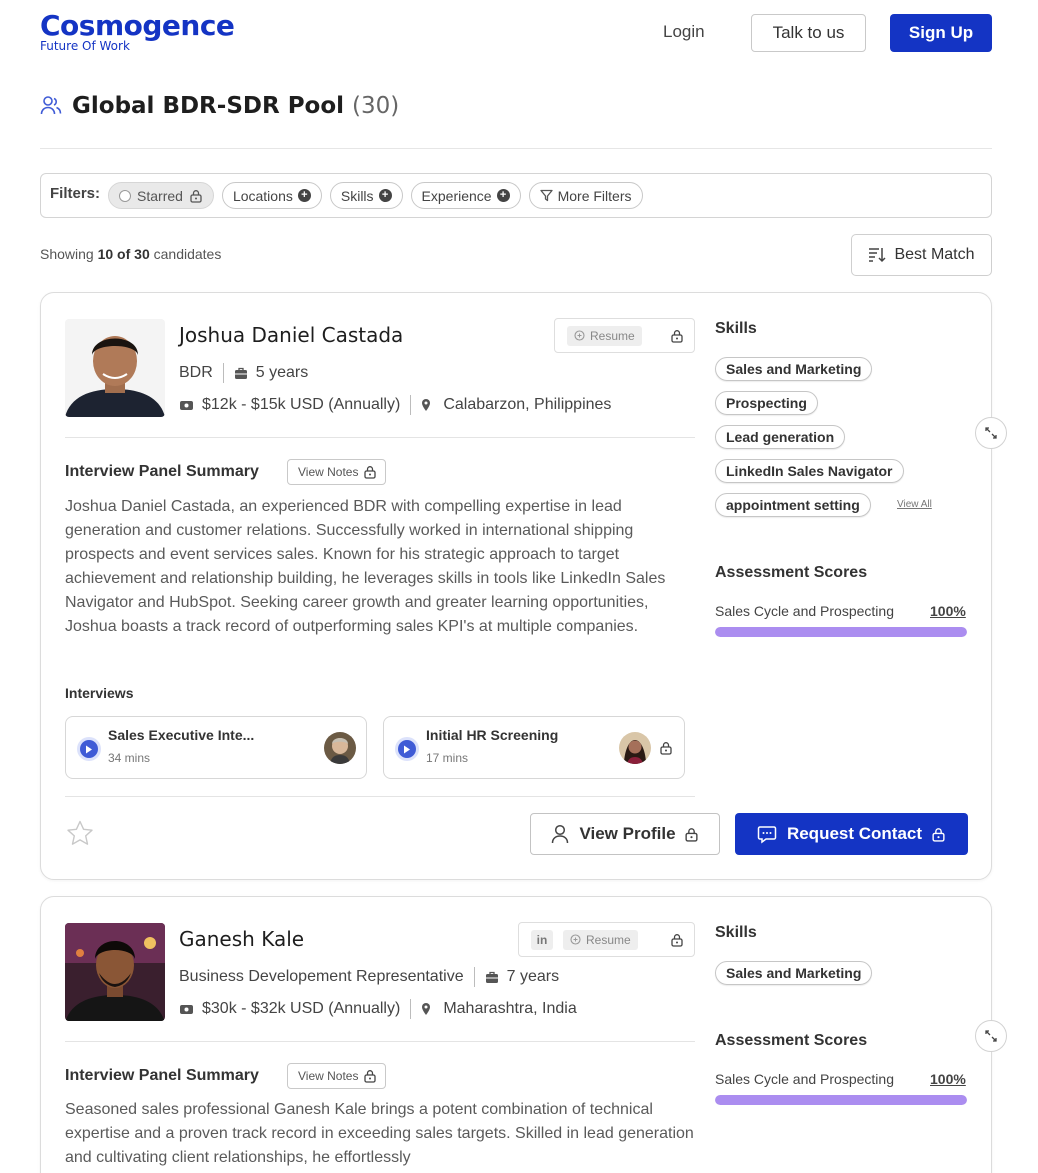 This screenshot has width=1038, height=1173. I want to click on skill-tag: Prospecting, so click(766, 403).